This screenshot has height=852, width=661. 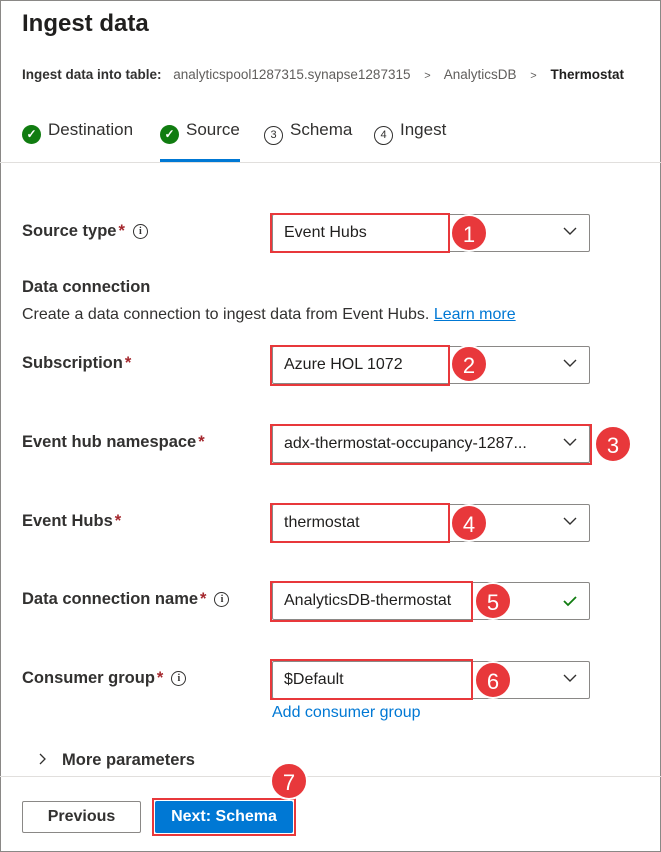 What do you see at coordinates (325, 232) in the screenshot?
I see `source-type-value: Event Hubs` at bounding box center [325, 232].